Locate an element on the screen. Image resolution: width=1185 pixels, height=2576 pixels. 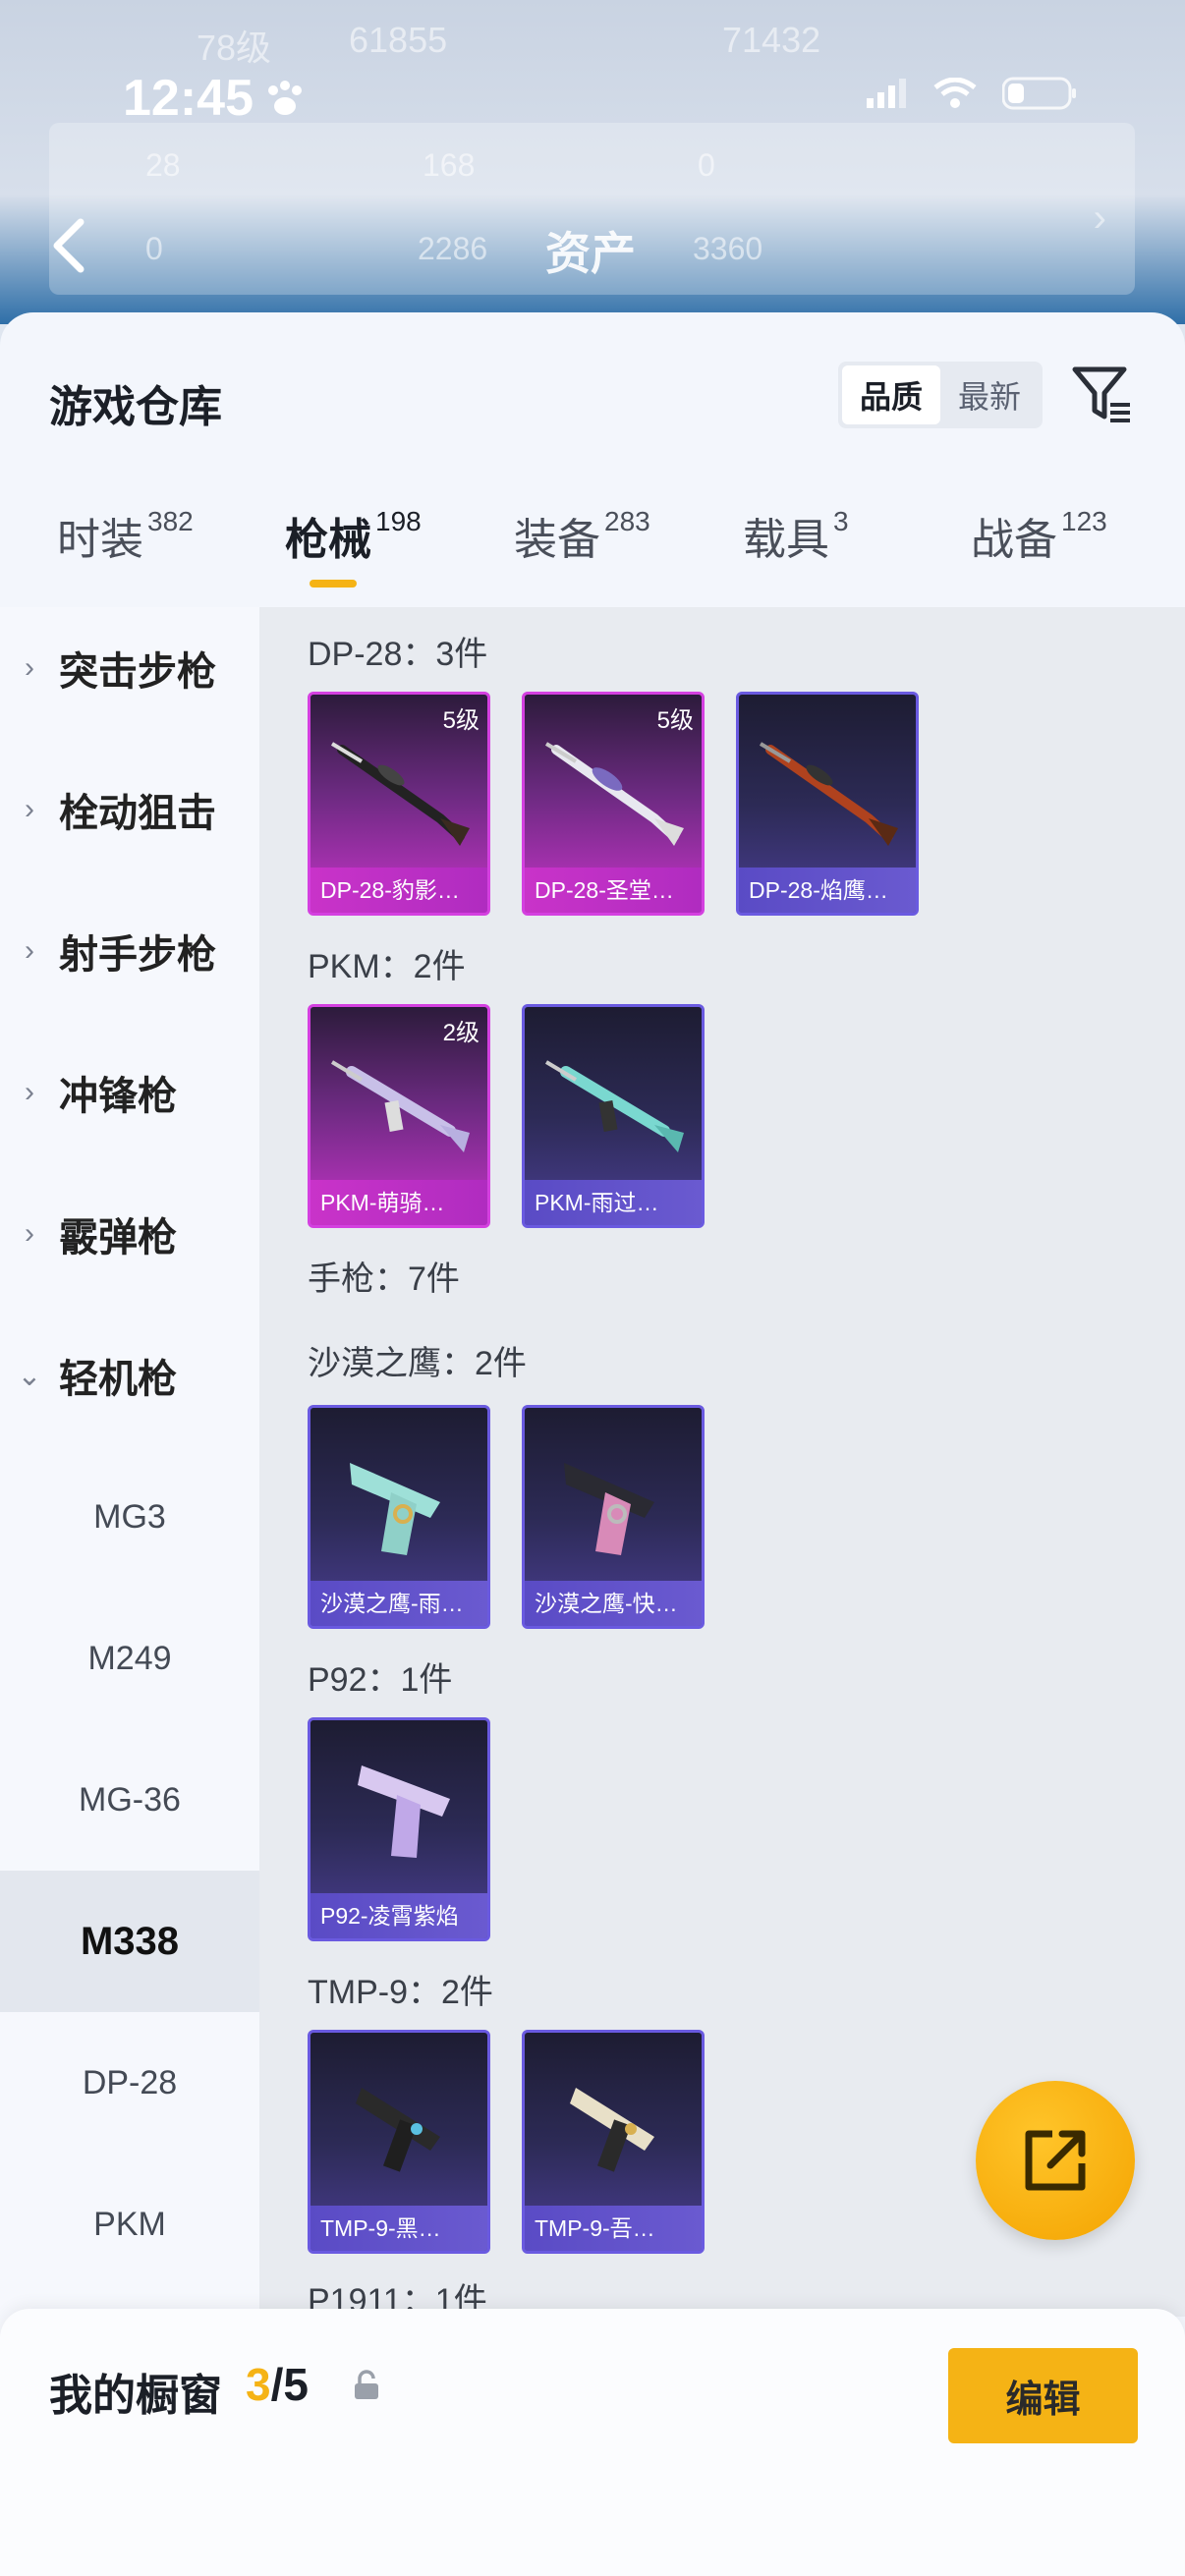
category-tabs: 时装 382 枪械 198 装备 283 载具 3 战备 123 is located at coordinates (592, 553).